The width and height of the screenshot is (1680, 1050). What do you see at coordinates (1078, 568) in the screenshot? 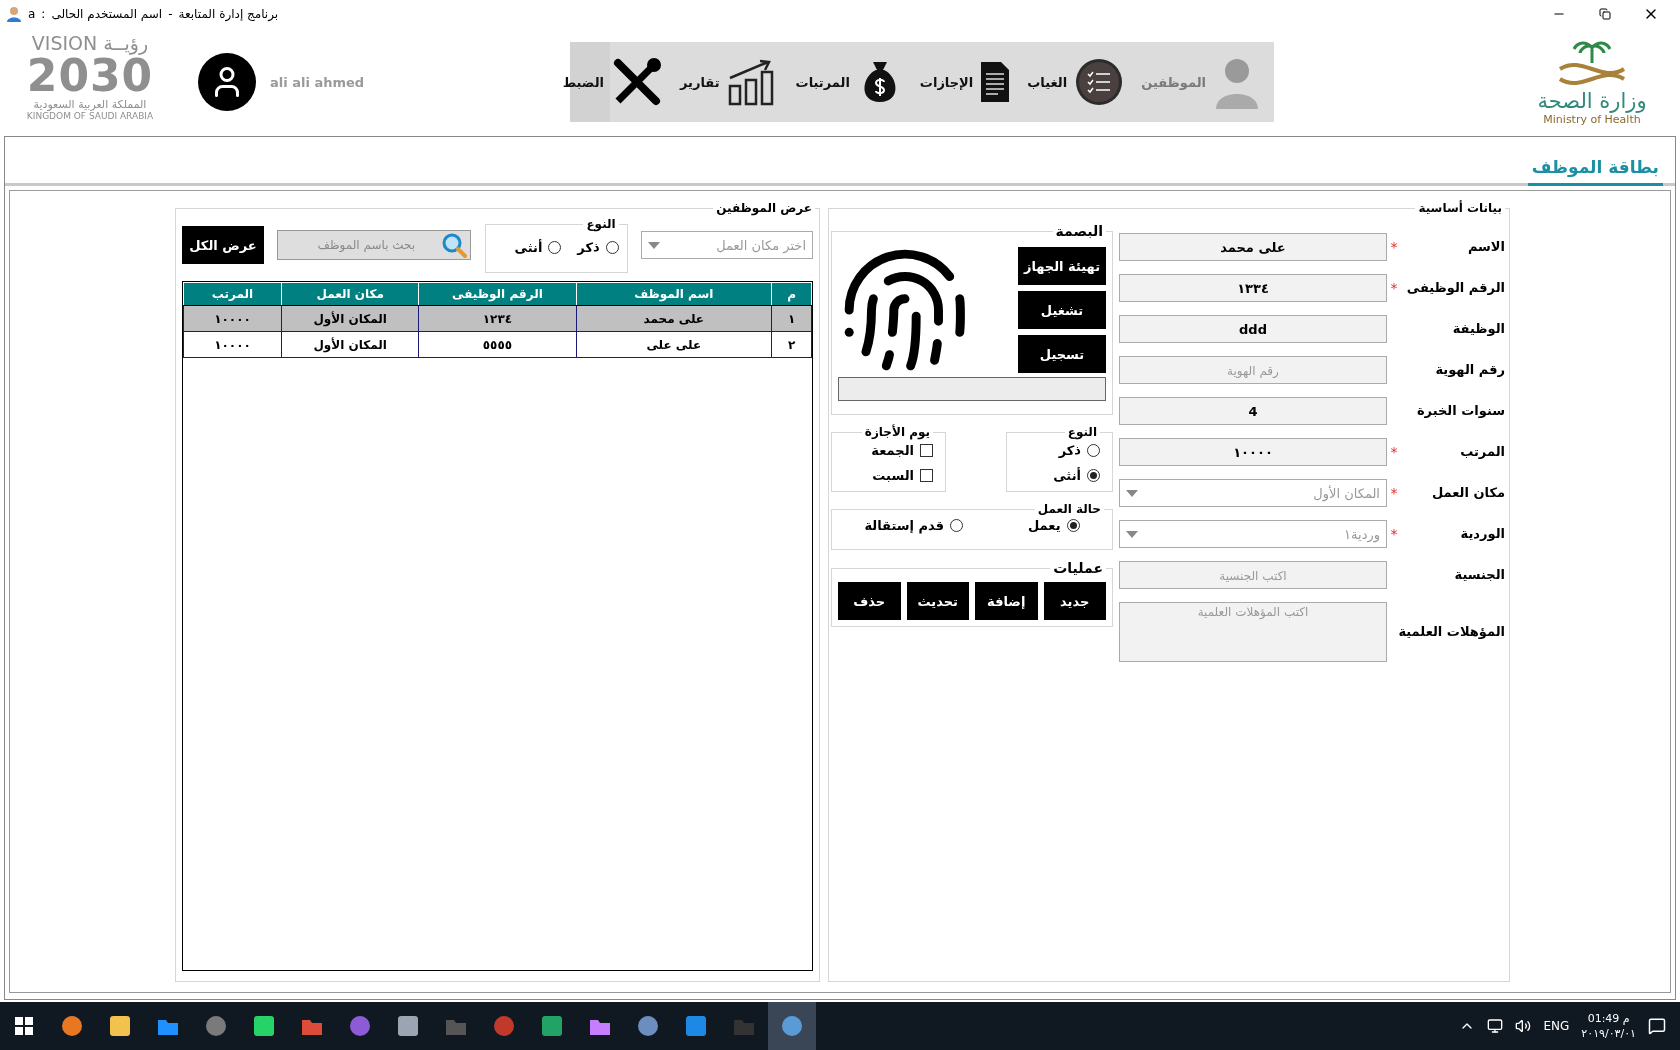
I see `group-title: عمليات` at bounding box center [1078, 568].